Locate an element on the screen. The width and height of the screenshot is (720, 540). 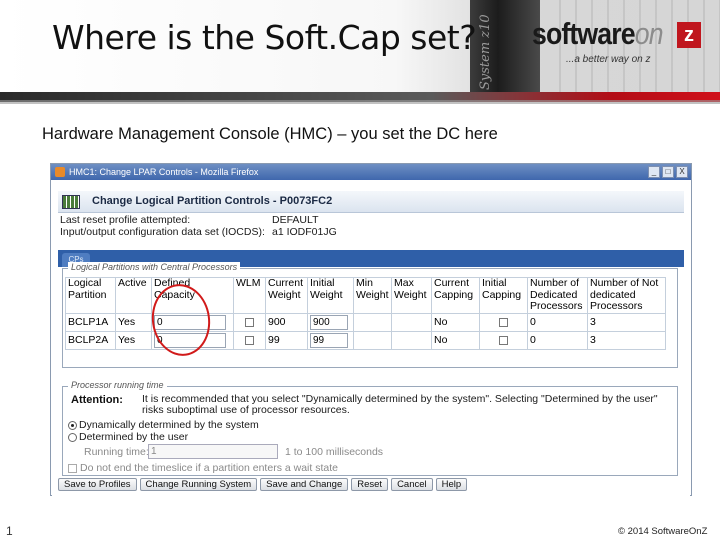
header-divider-bar is located at coordinates (360, 98).